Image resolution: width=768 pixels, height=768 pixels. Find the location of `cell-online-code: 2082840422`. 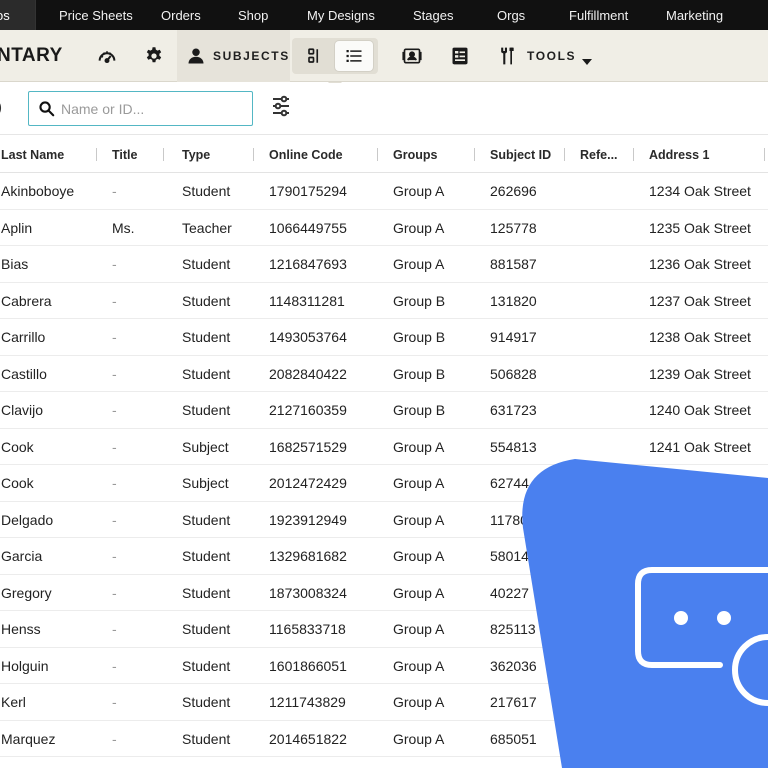

cell-online-code: 2082840422 is located at coordinates (308, 373).